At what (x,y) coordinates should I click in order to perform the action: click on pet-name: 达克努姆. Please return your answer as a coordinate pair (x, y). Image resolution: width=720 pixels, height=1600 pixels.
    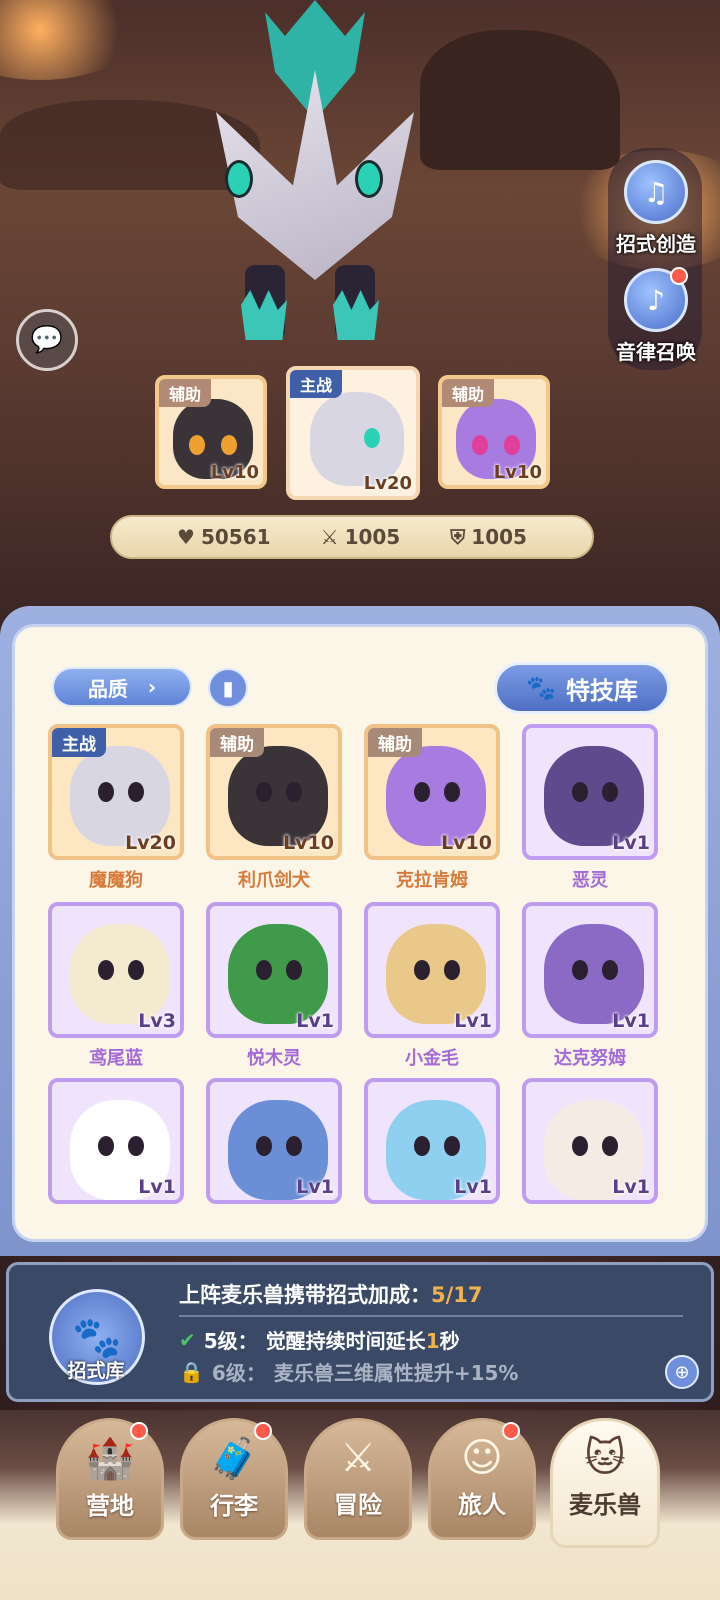
    Looking at the image, I should click on (590, 1058).